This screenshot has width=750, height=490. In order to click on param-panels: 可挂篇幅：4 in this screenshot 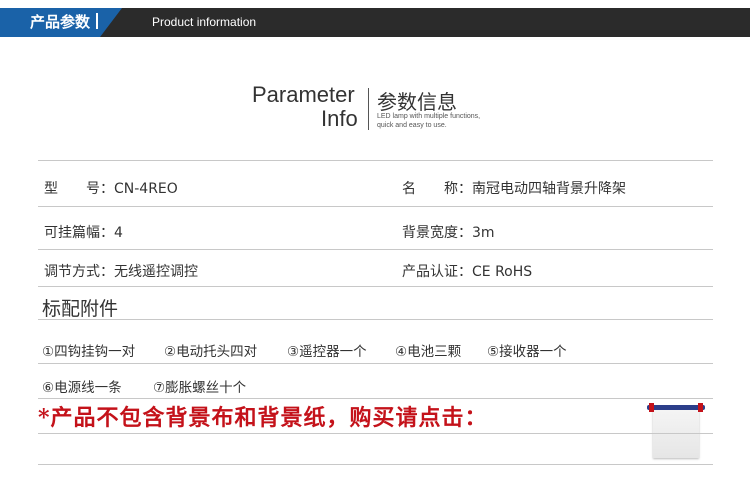, I will do `click(83, 232)`.